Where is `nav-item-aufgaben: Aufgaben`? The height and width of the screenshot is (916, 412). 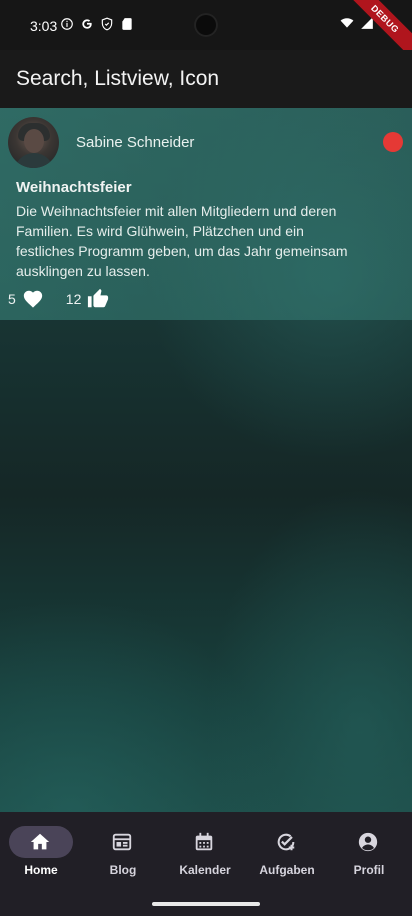 nav-item-aufgaben: Aufgaben is located at coordinates (287, 852).